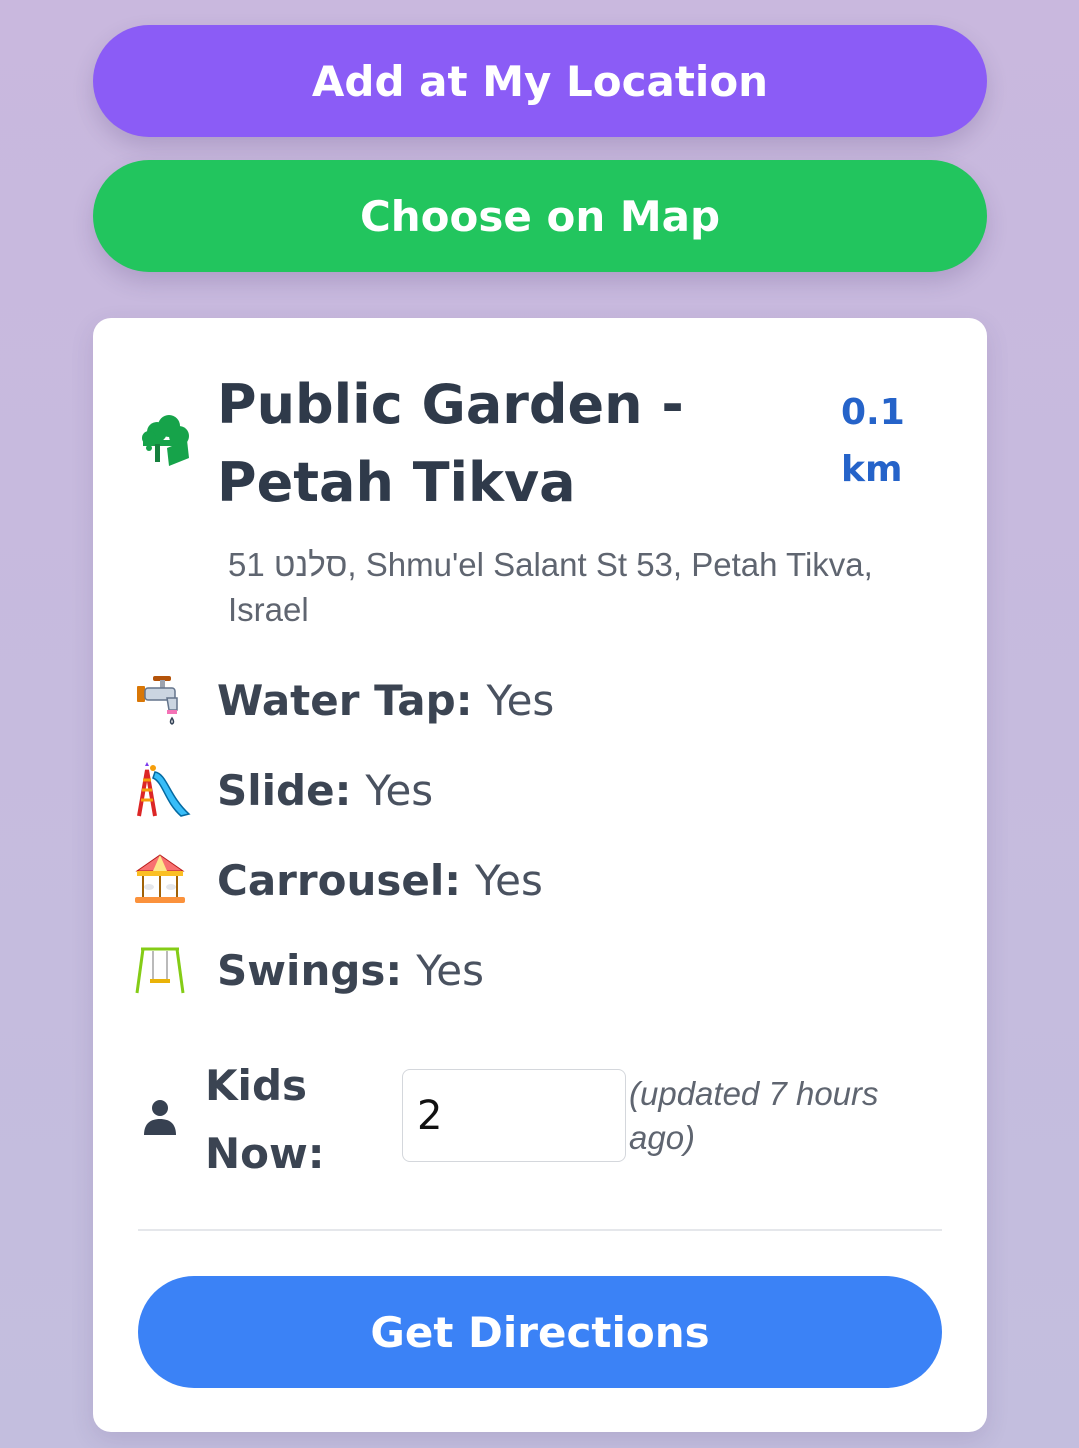  Describe the element at coordinates (310, 970) in the screenshot. I see `feature-label: Swings:` at that location.